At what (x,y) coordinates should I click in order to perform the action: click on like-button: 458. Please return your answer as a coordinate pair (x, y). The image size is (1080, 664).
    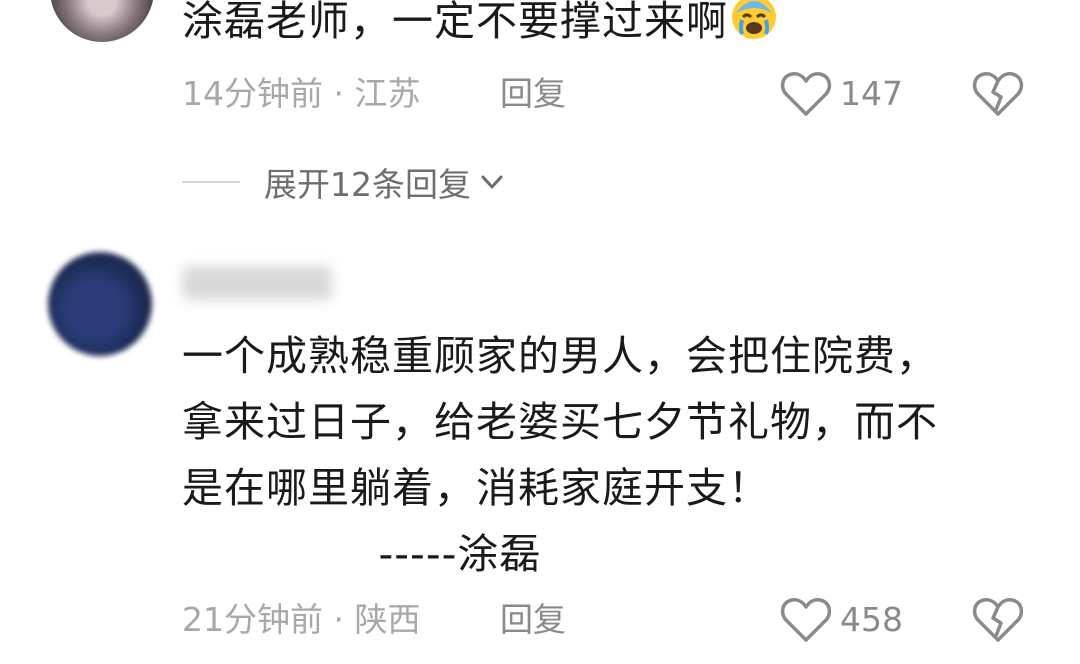
    Looking at the image, I should click on (841, 620).